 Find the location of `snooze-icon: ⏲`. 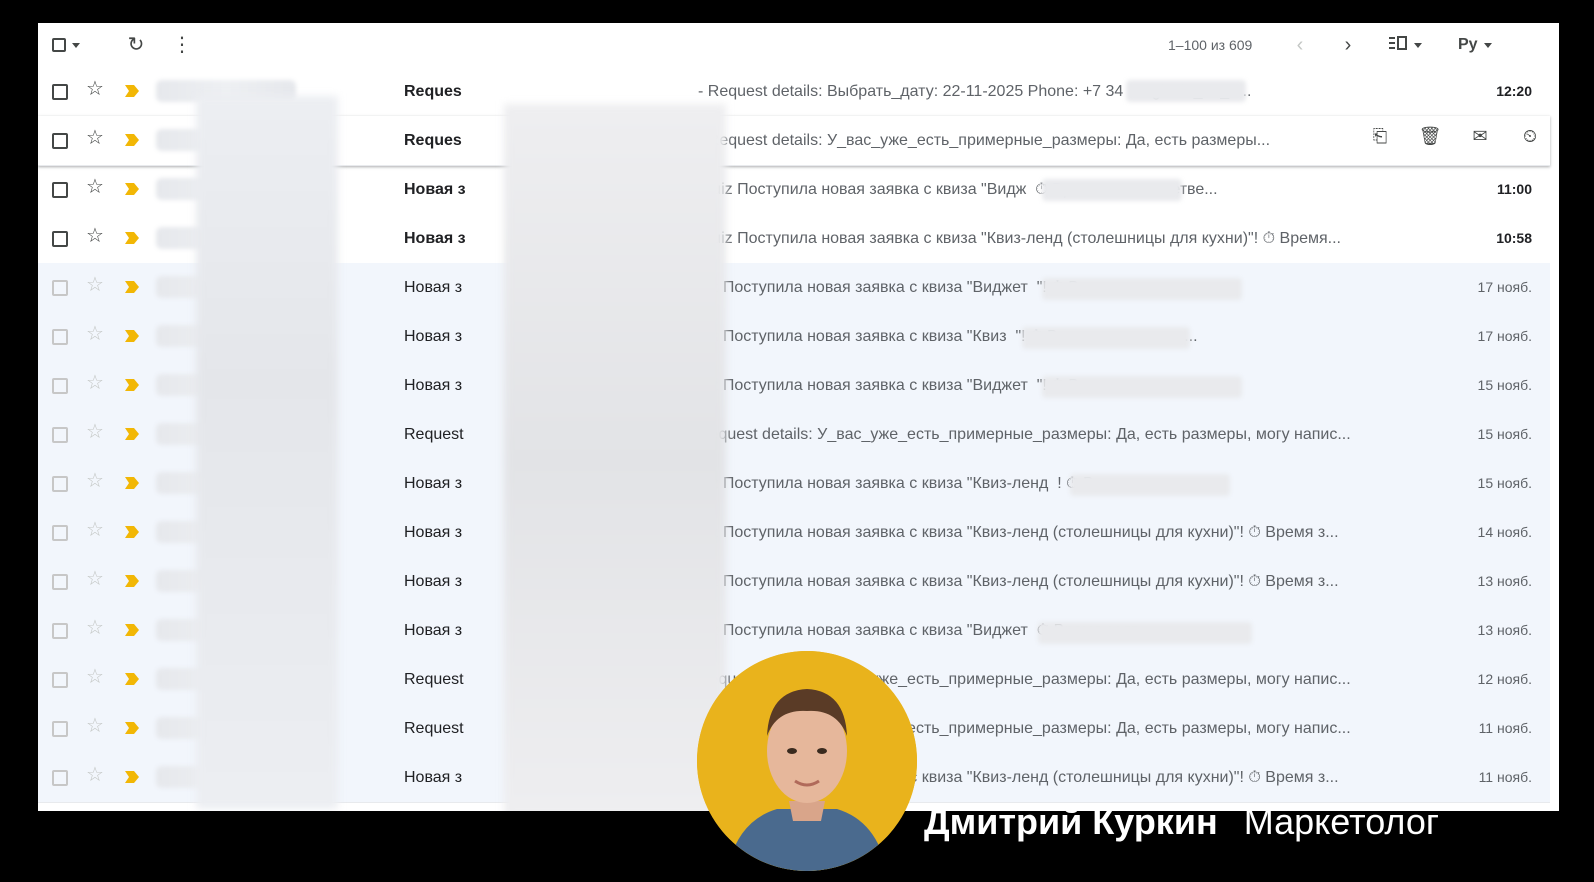

snooze-icon: ⏲ is located at coordinates (1530, 136).